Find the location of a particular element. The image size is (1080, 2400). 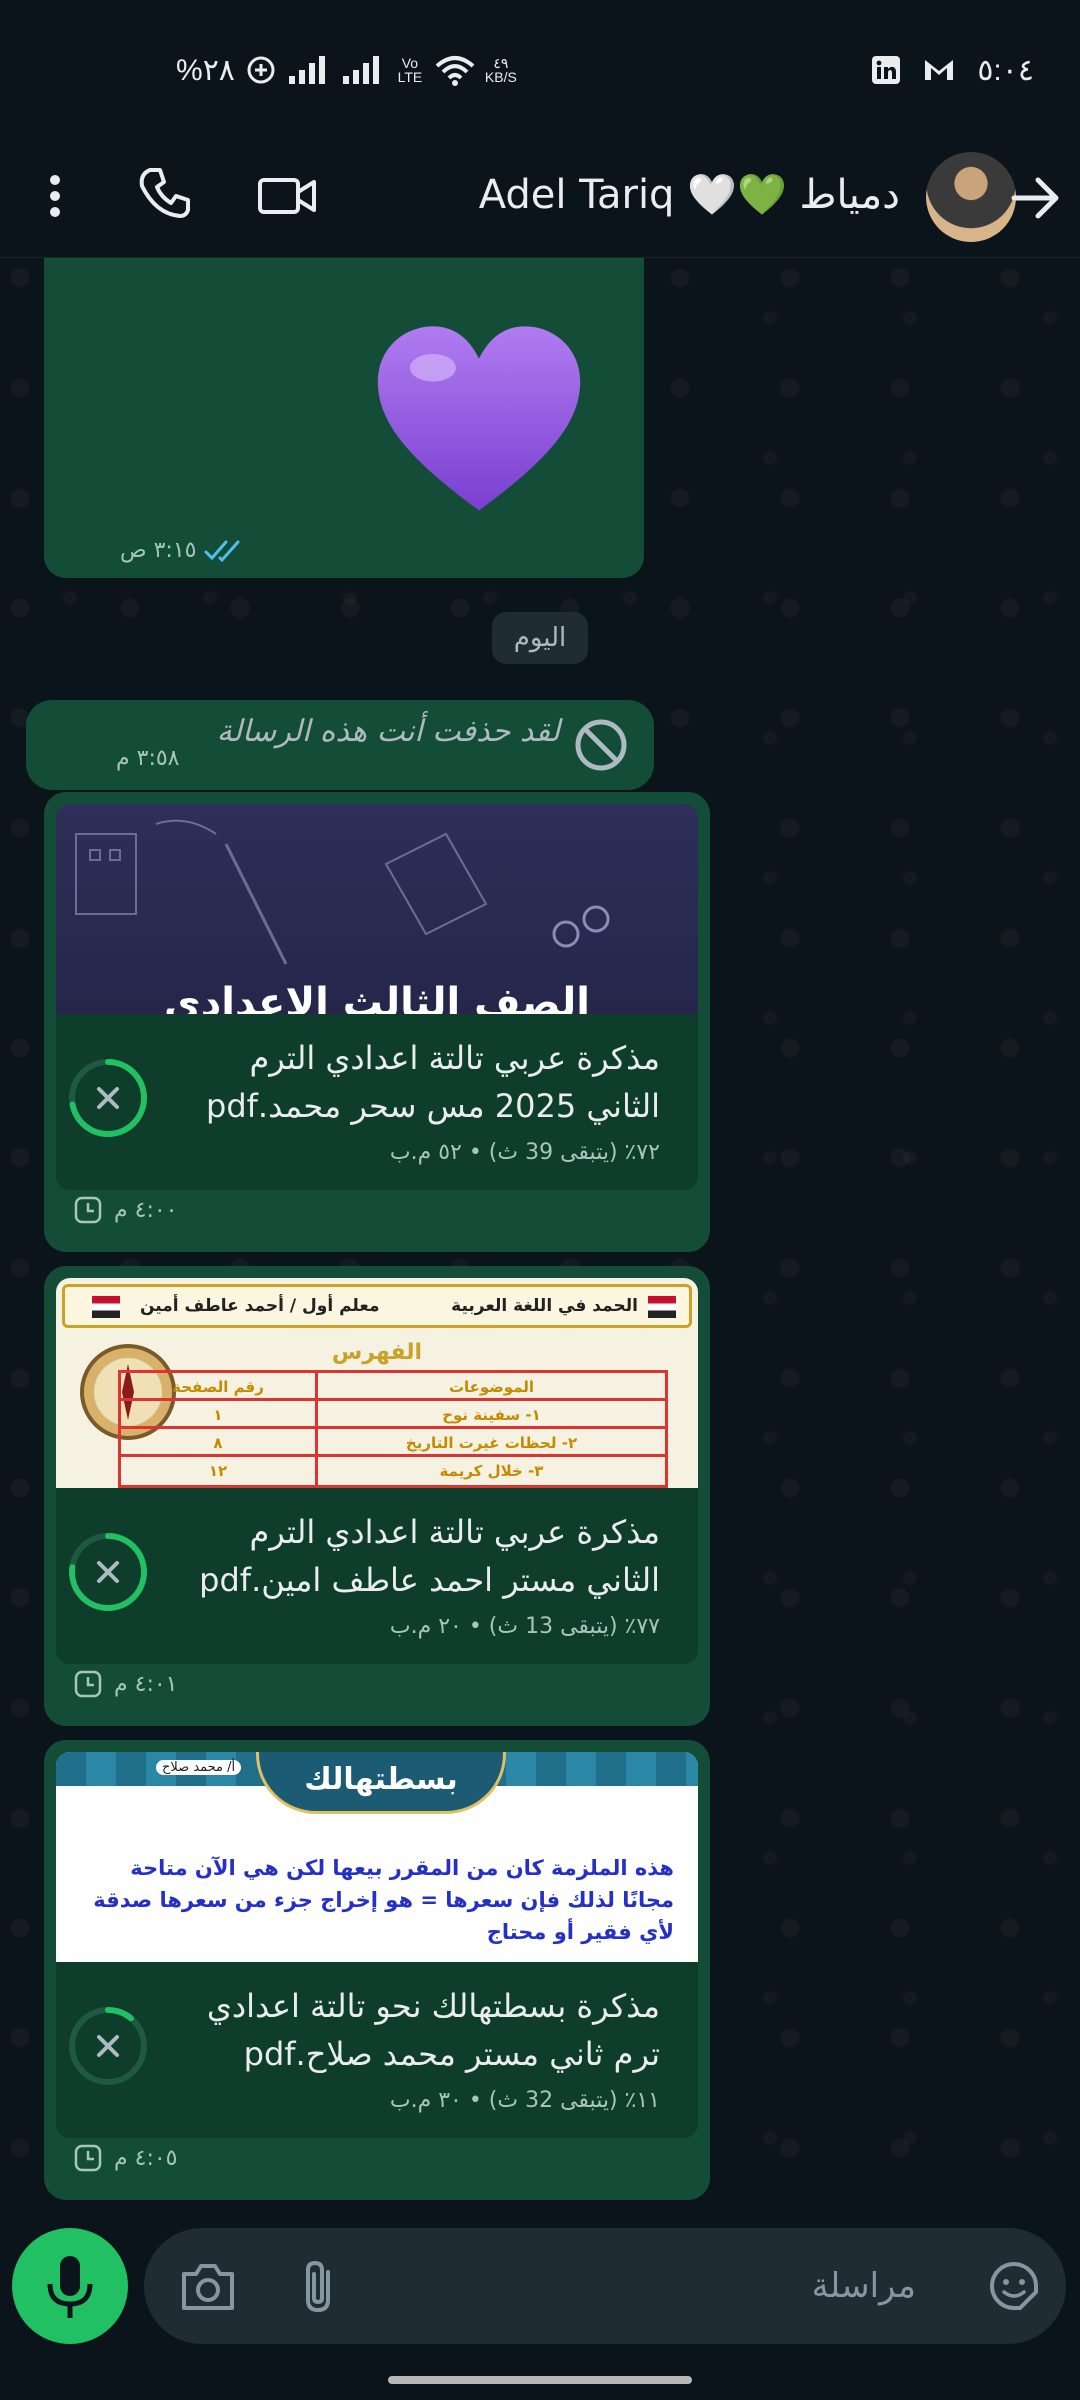

battery-saver-icon is located at coordinates (261, 70).